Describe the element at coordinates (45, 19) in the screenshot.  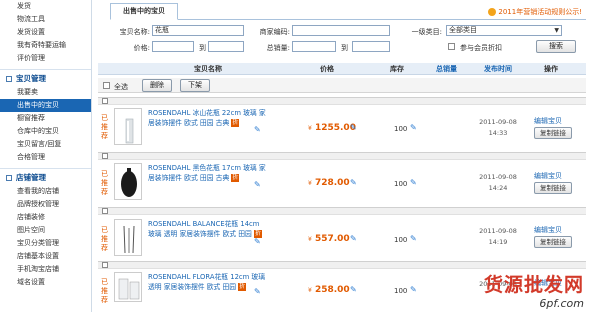
I see `sidebar-item-logistics-tools: 物流工具` at that location.